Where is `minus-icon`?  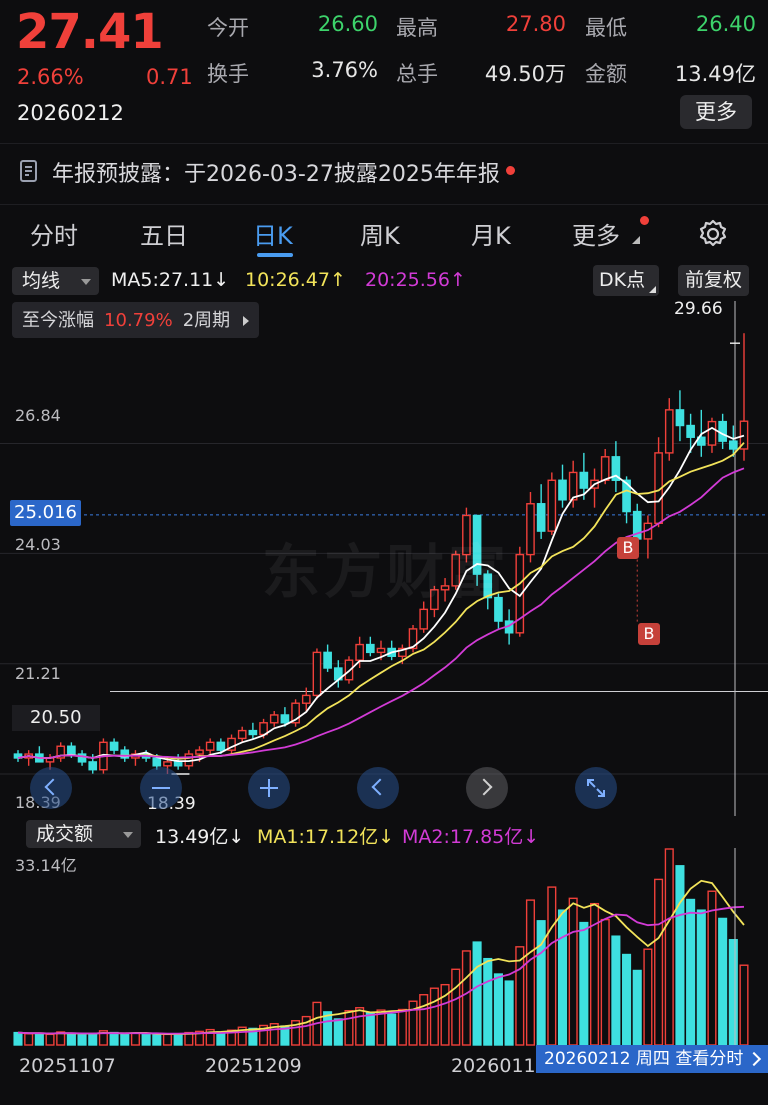 minus-icon is located at coordinates (161, 788).